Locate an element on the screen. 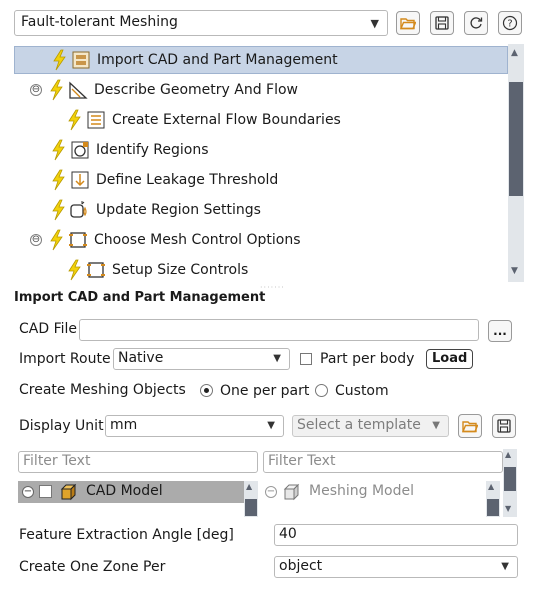 The image size is (538, 598). tree-item-leakage-threshold: Define Leakage Threshold is located at coordinates (261, 180).